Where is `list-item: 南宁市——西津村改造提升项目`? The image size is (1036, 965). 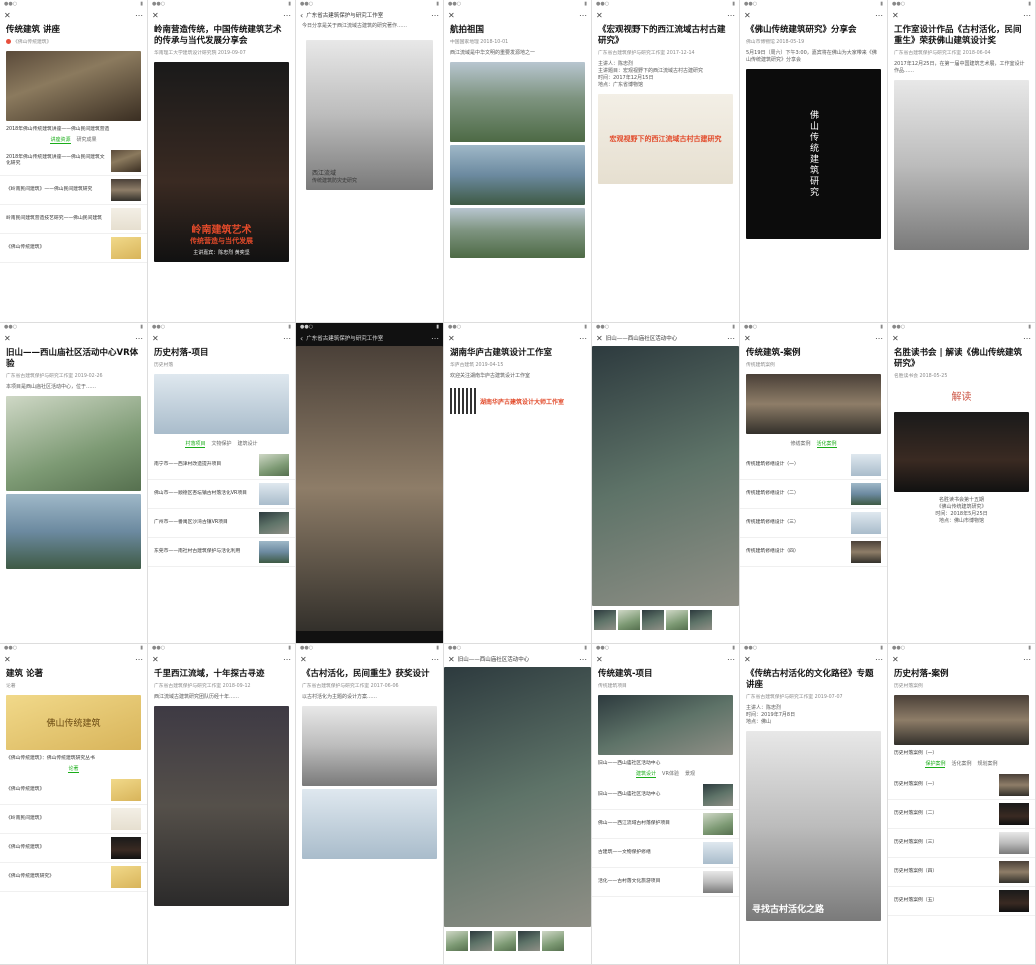
list-item: 南宁市——西津村改造提升项目 is located at coordinates (221, 465).